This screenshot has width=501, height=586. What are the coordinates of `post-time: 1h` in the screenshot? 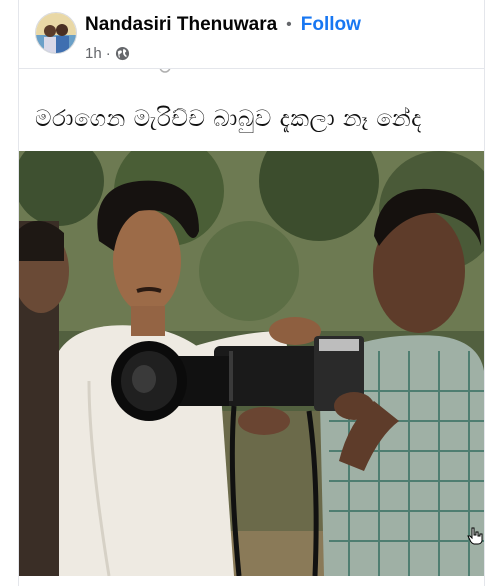 It's located at (93, 53).